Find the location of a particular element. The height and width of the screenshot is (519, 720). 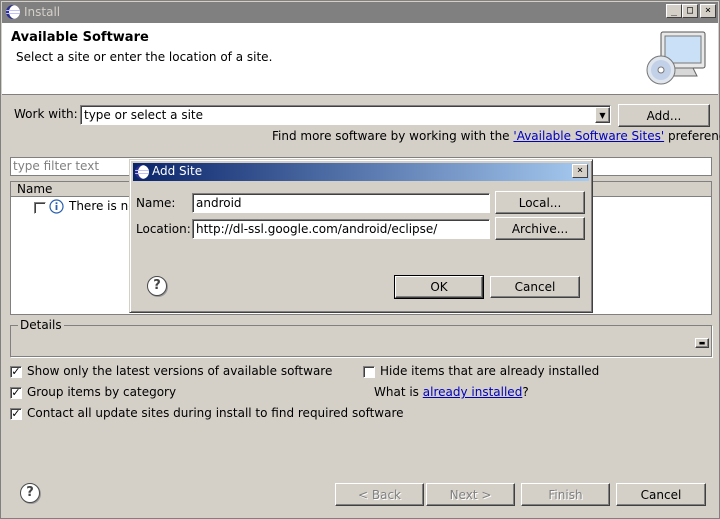

maximize-button: □ is located at coordinates (690, 11).